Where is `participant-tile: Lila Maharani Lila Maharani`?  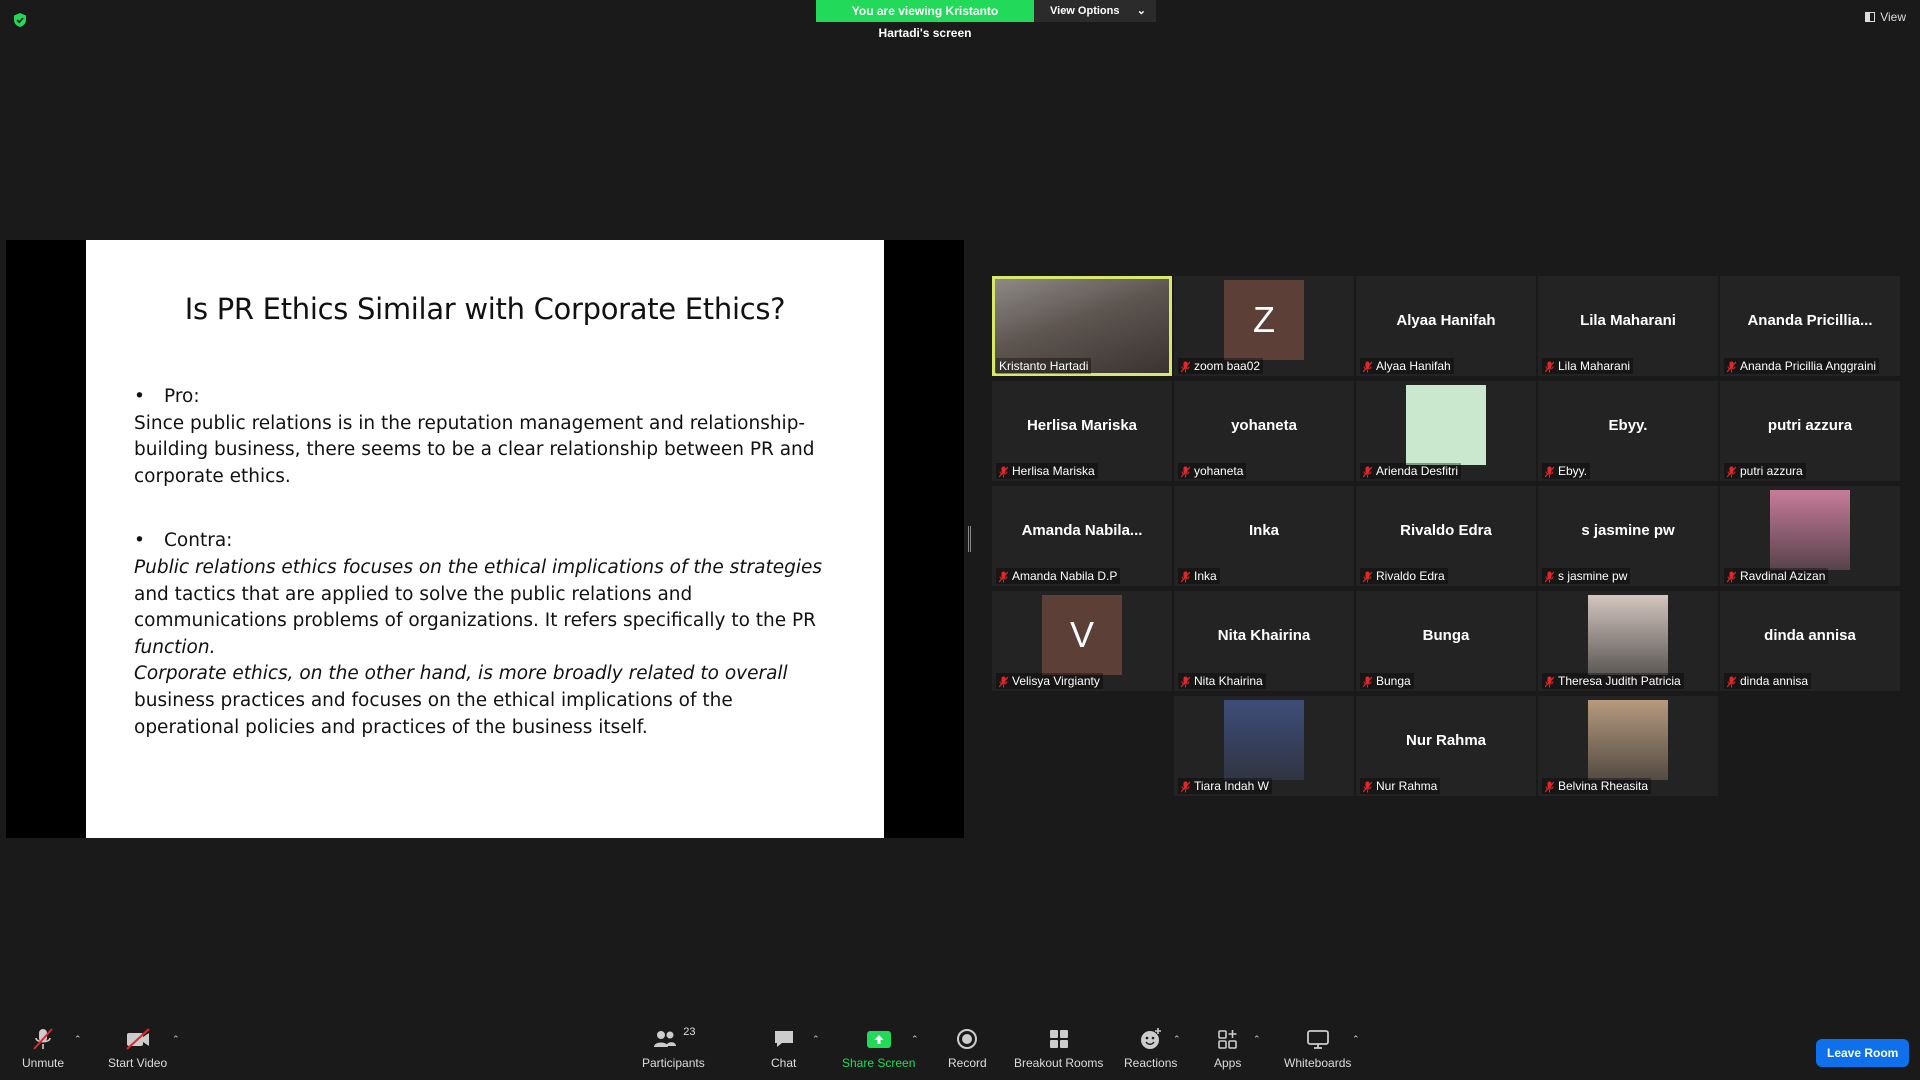
participant-tile: Lila Maharani Lila Maharani is located at coordinates (1628, 326).